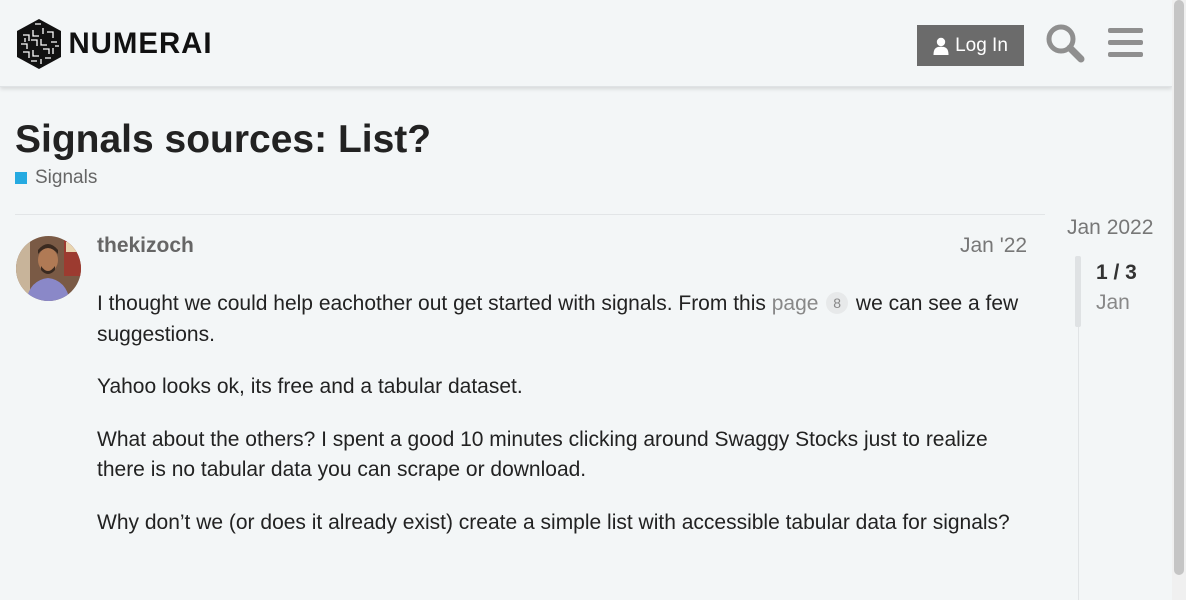  I want to click on timeline-current-date: Jan, so click(1113, 302).